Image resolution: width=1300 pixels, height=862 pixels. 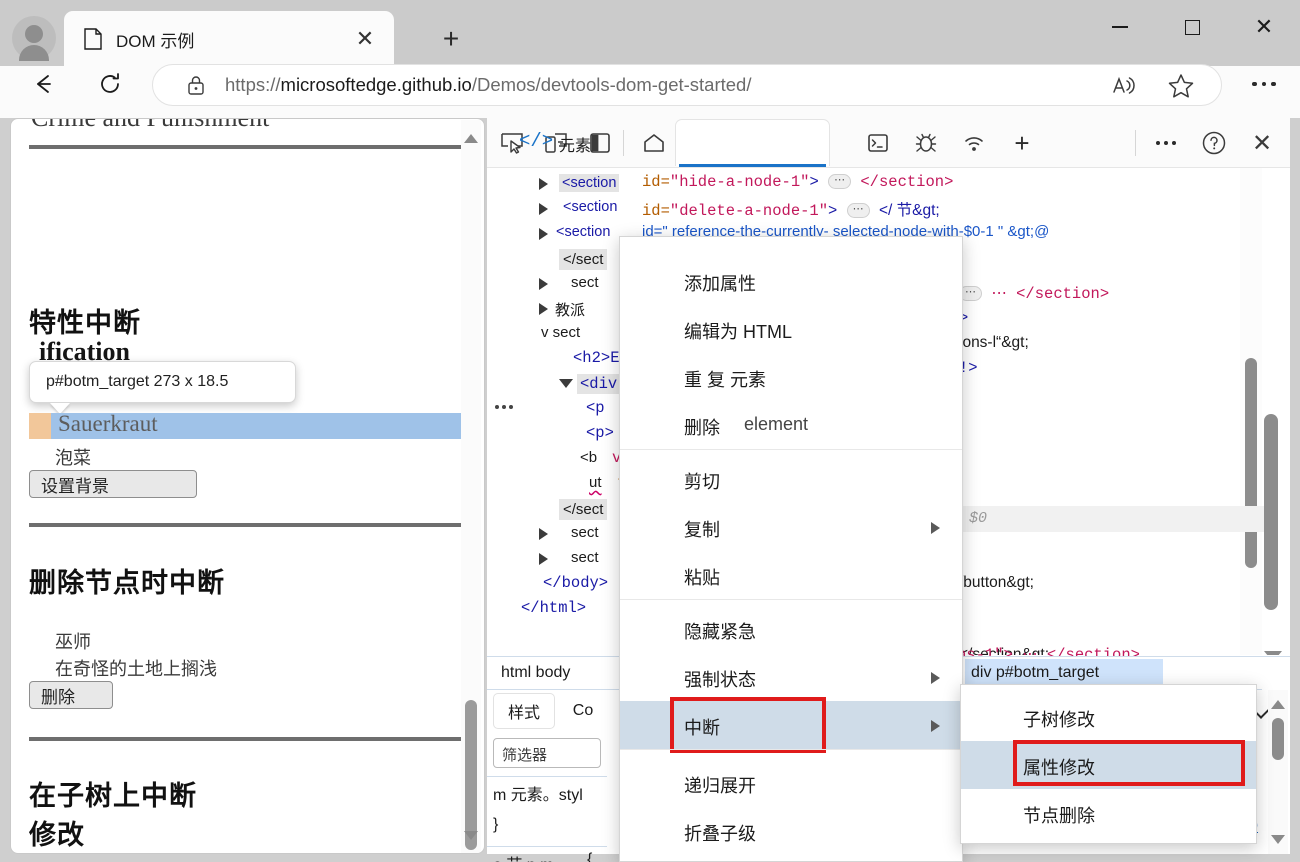 What do you see at coordinates (791, 629) in the screenshot?
I see `menu-item-hide-element: 隐藏紧急` at bounding box center [791, 629].